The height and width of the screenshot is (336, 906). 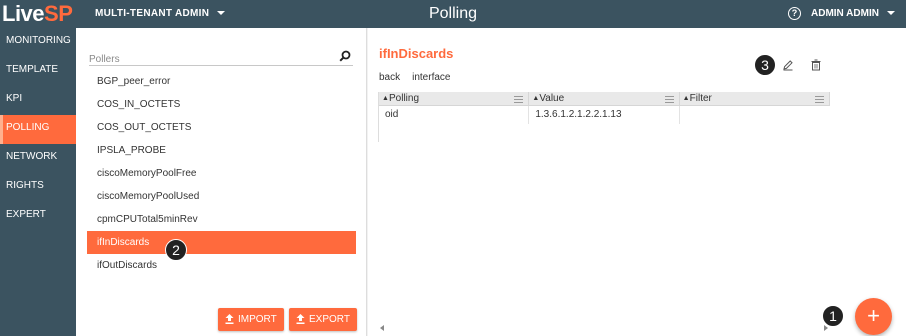 I want to click on detail-title: ifInDiscards, so click(x=416, y=53).